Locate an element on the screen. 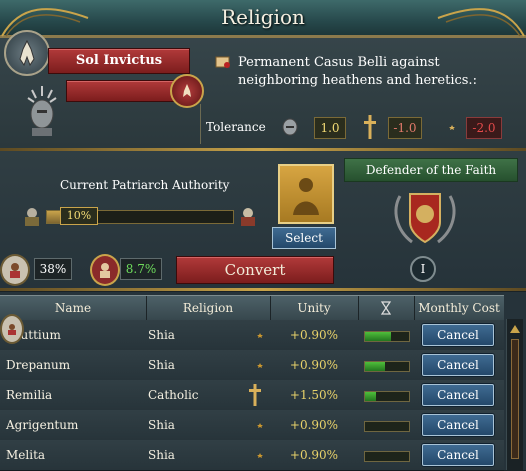  table-row: Bruttium Shia +0.90% Cancel is located at coordinates (252, 335).